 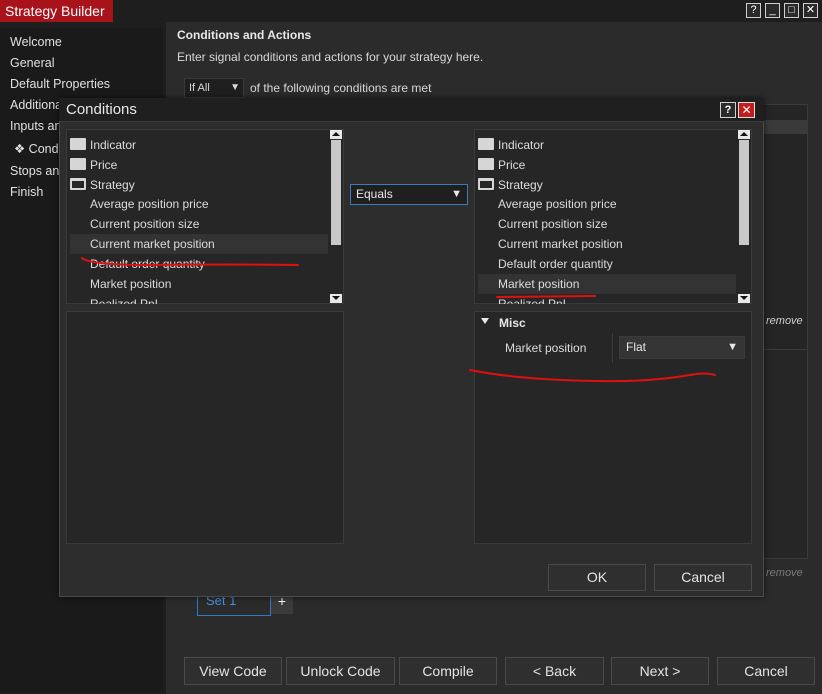 I want to click on annotation-underline-right, so click(x=546, y=296).